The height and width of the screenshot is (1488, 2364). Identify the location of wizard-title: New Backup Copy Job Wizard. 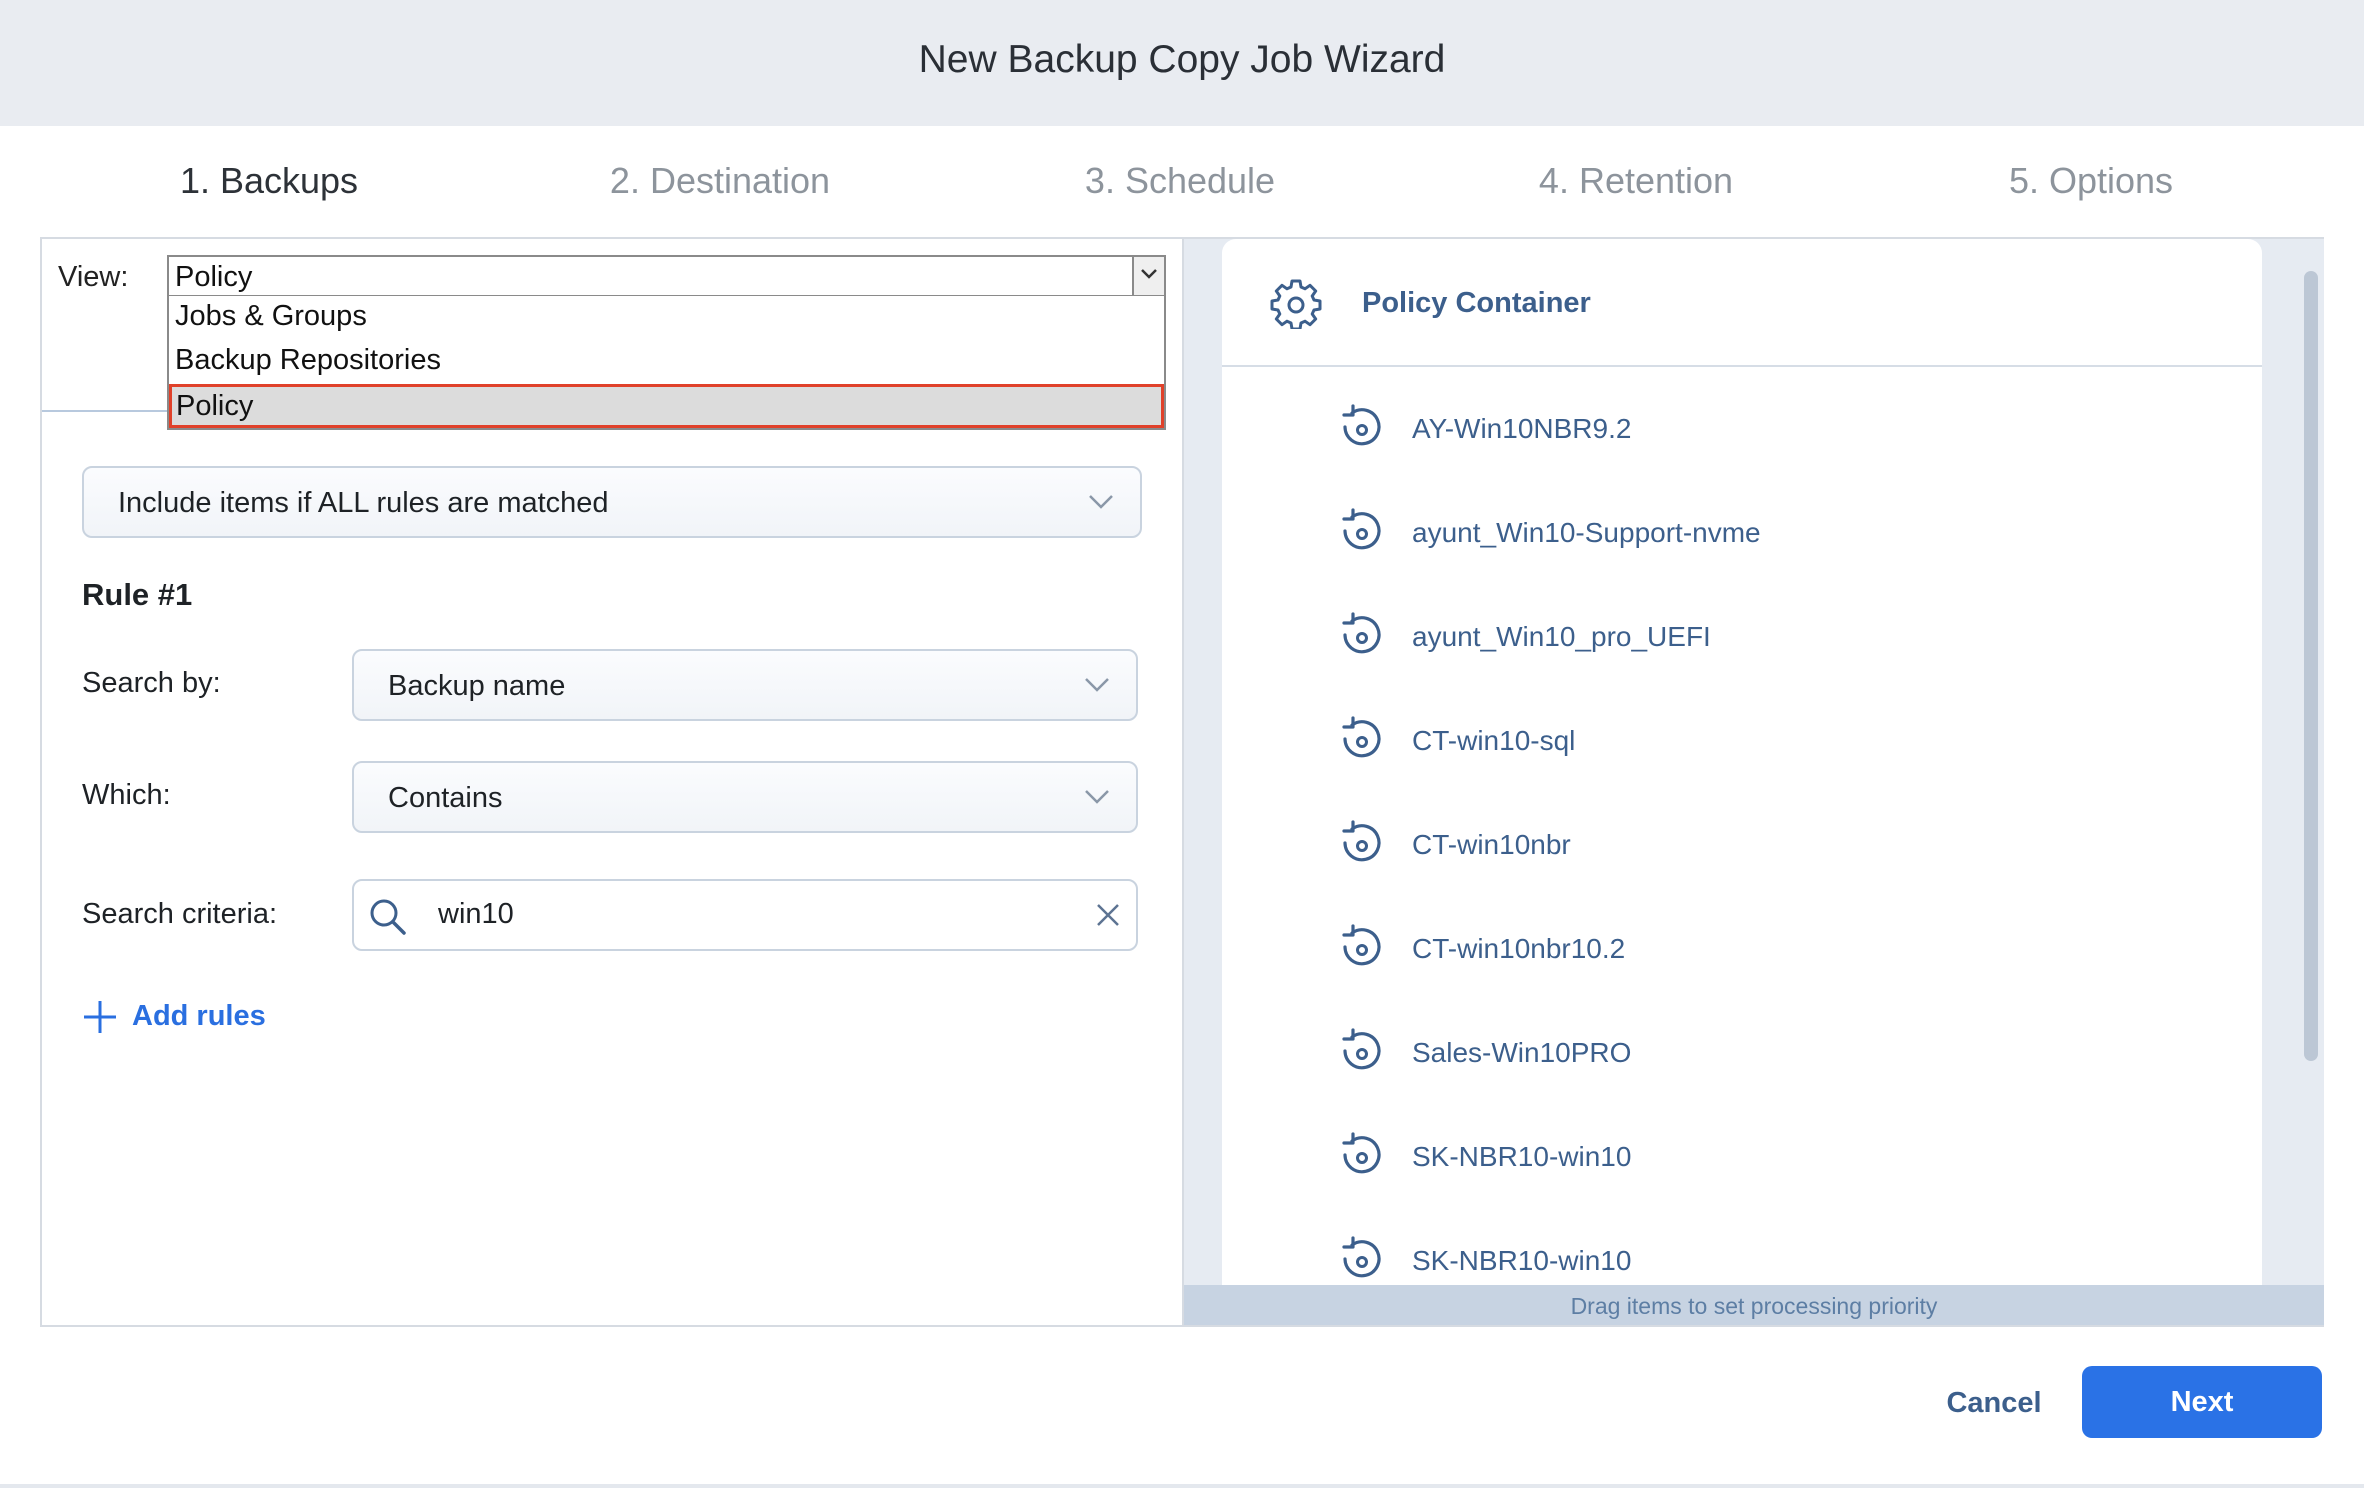
(1182, 59).